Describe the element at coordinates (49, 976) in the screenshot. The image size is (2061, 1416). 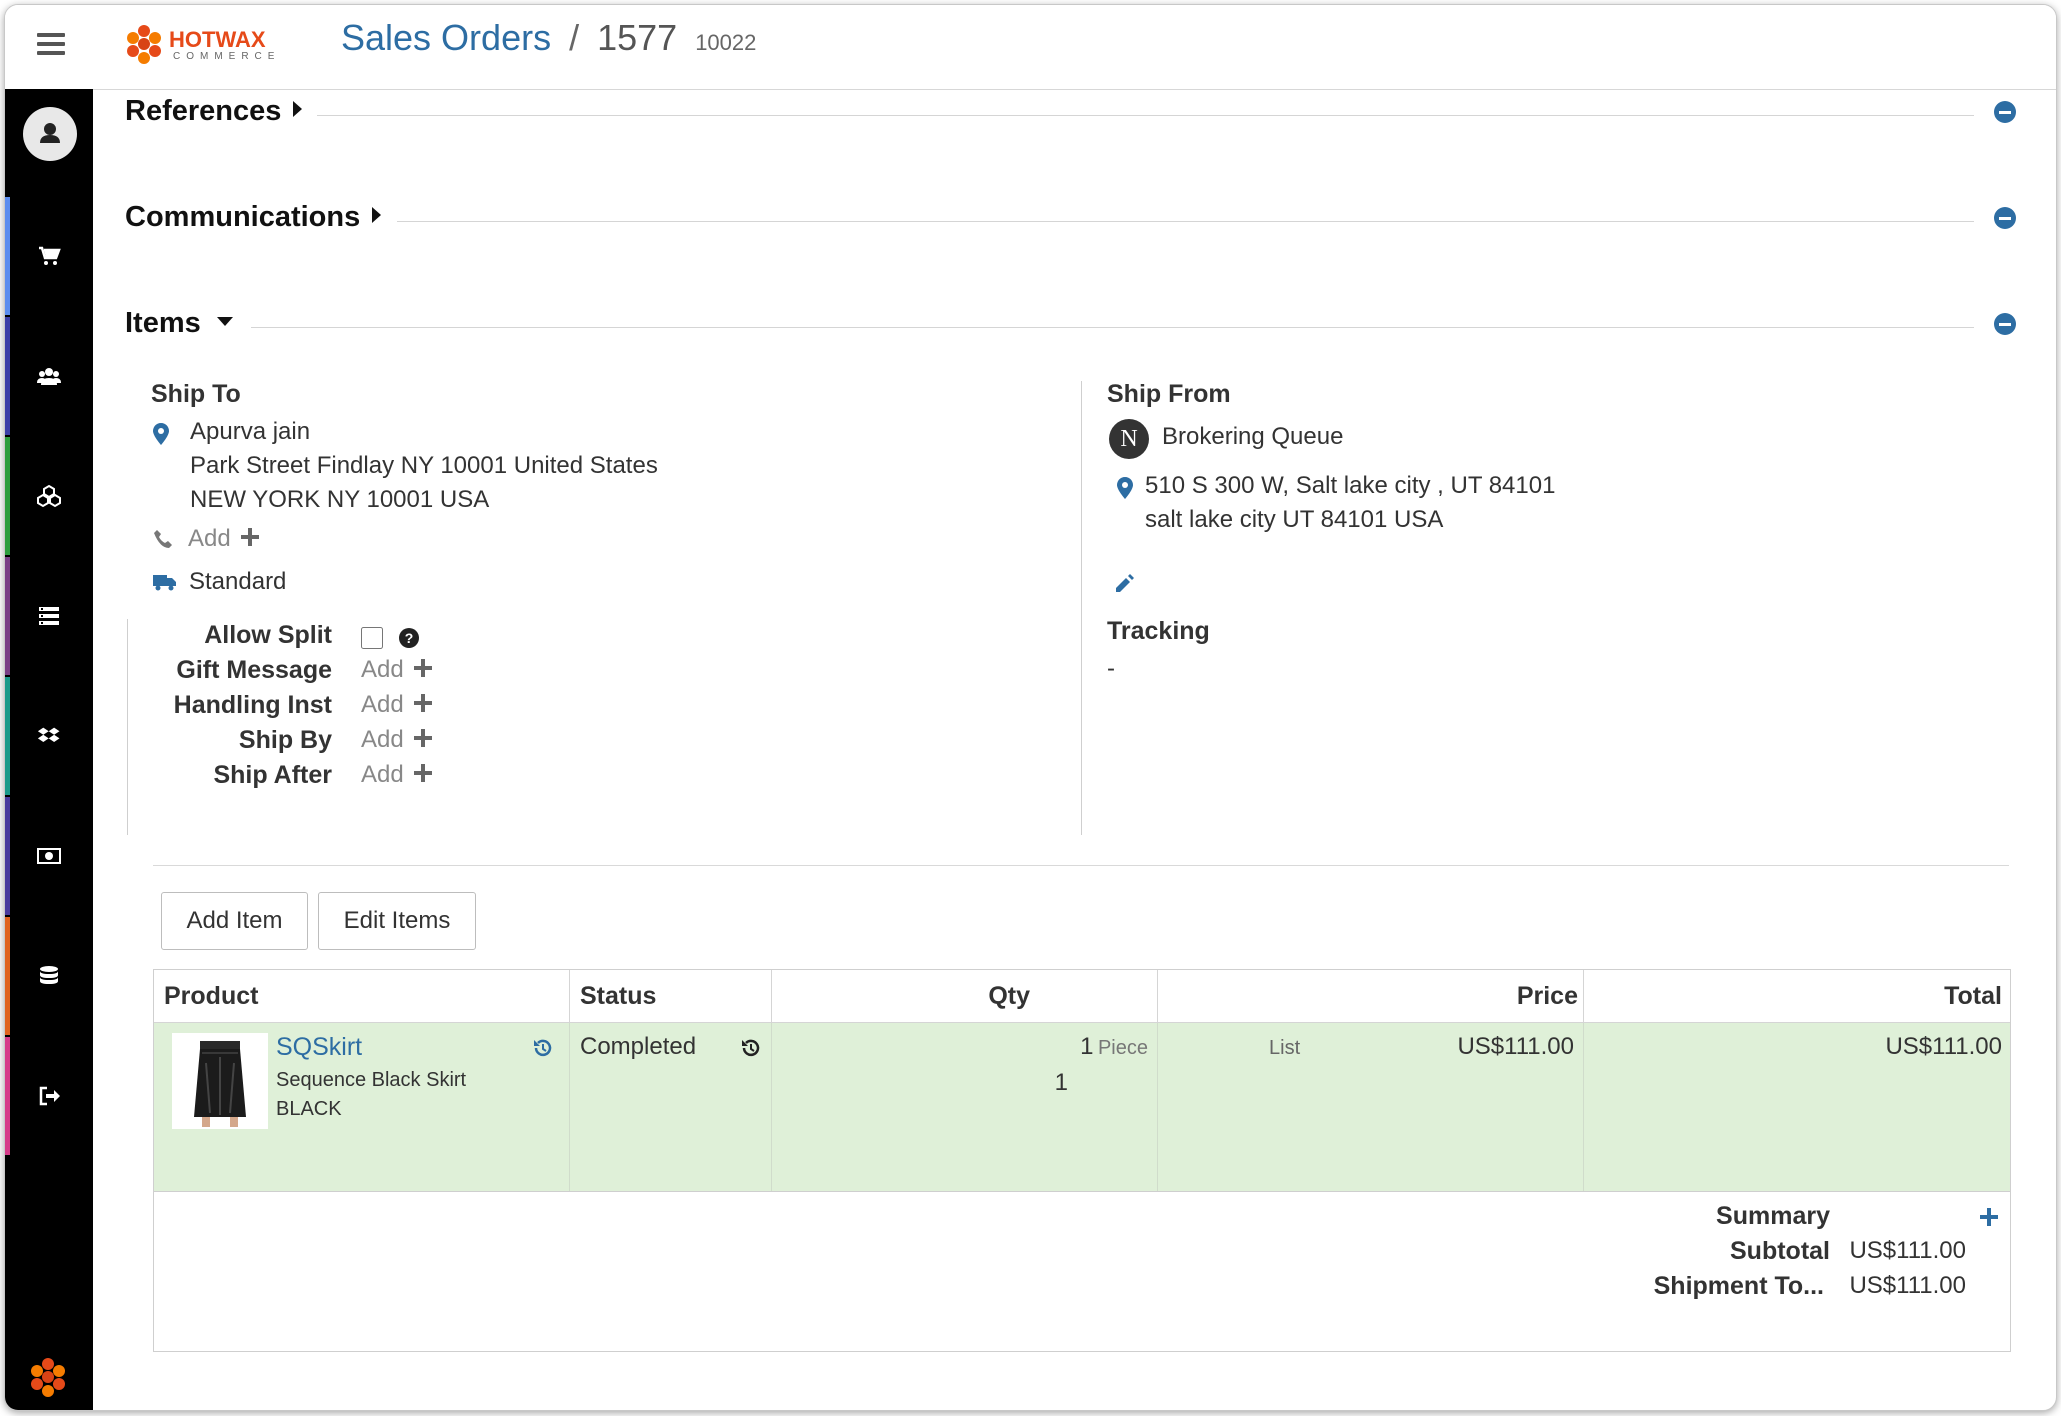
I see `sidebar-item-database` at that location.